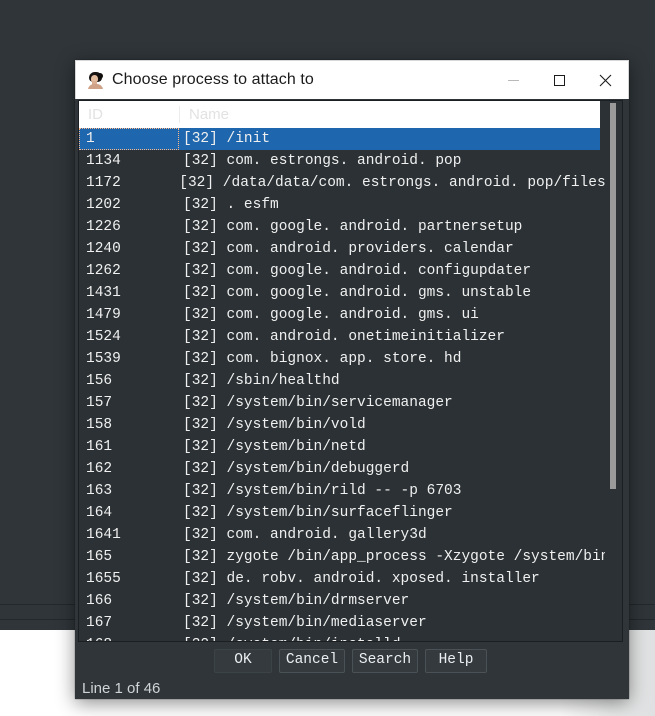 The width and height of the screenshot is (655, 716). I want to click on maximize-icon, so click(559, 80).